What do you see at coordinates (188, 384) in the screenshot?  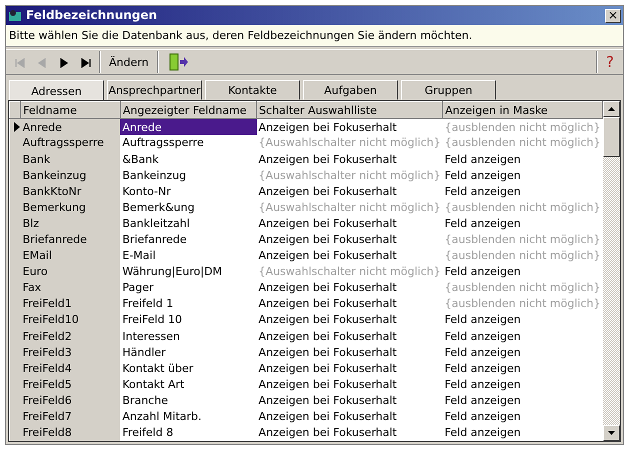 I see `table-cell: Kontakt Art` at bounding box center [188, 384].